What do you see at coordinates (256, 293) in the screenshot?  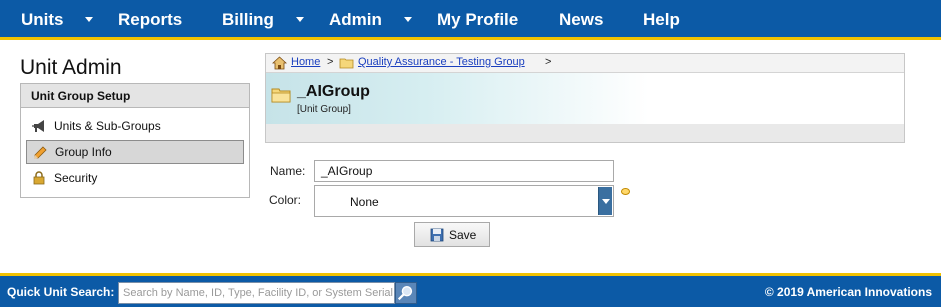 I see `quick-search-input` at bounding box center [256, 293].